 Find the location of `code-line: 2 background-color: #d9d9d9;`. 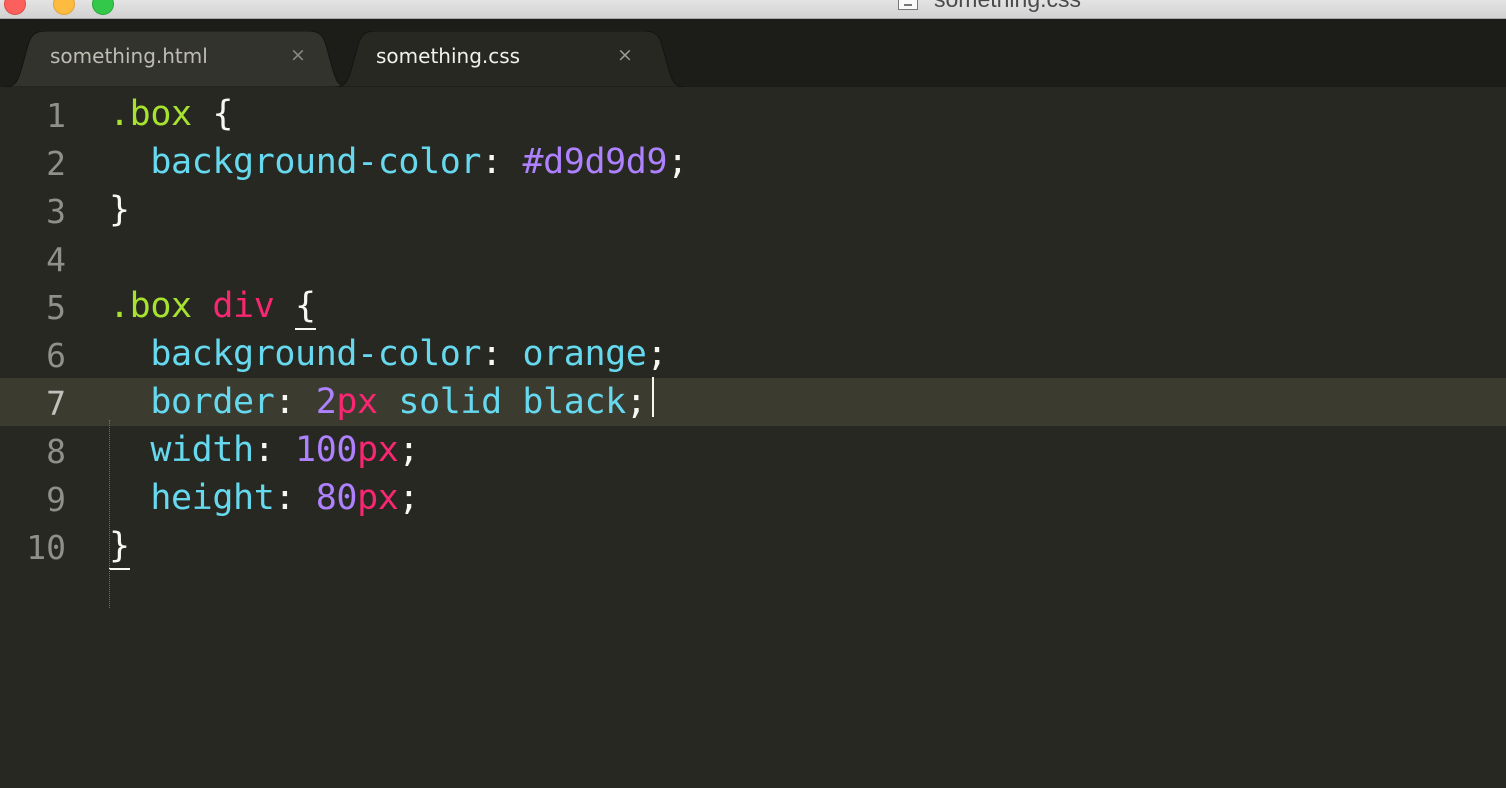

code-line: 2 background-color: #d9d9d9; is located at coordinates (753, 162).